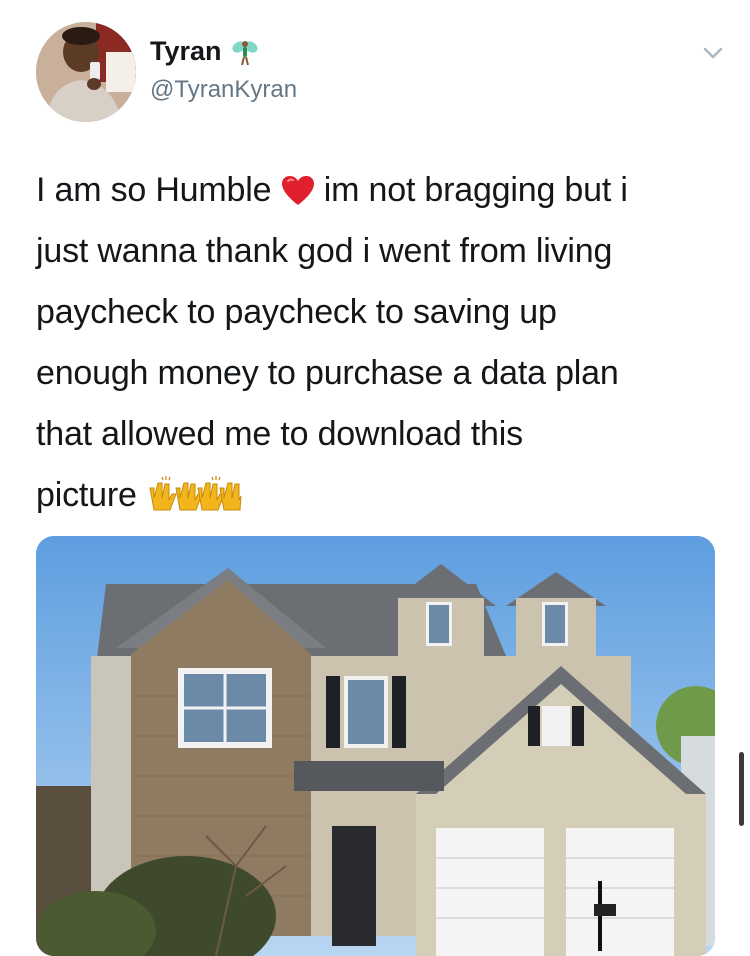 The height and width of the screenshot is (956, 750). I want to click on avatar, so click(86, 72).